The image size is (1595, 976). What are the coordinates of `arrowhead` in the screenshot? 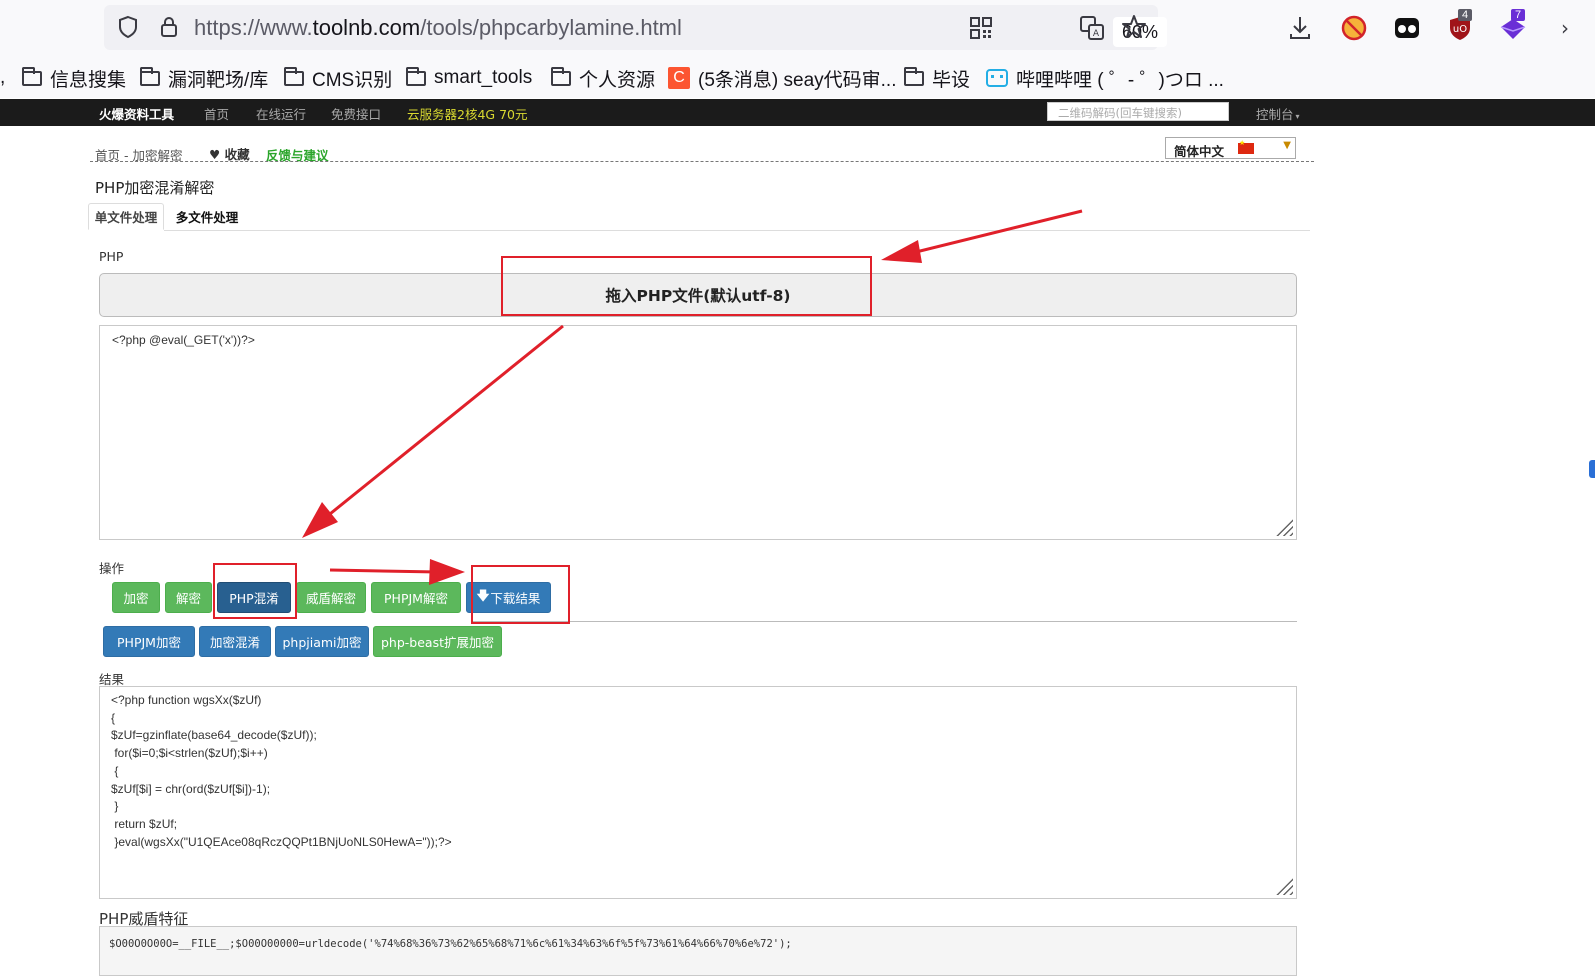 It's located at (901, 251).